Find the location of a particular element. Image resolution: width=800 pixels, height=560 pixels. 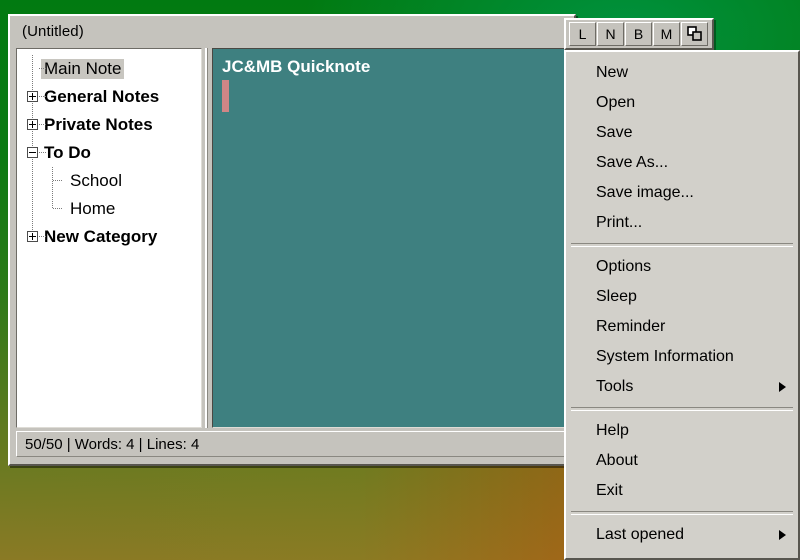

tree-item-label: Main Note is located at coordinates (83, 69).